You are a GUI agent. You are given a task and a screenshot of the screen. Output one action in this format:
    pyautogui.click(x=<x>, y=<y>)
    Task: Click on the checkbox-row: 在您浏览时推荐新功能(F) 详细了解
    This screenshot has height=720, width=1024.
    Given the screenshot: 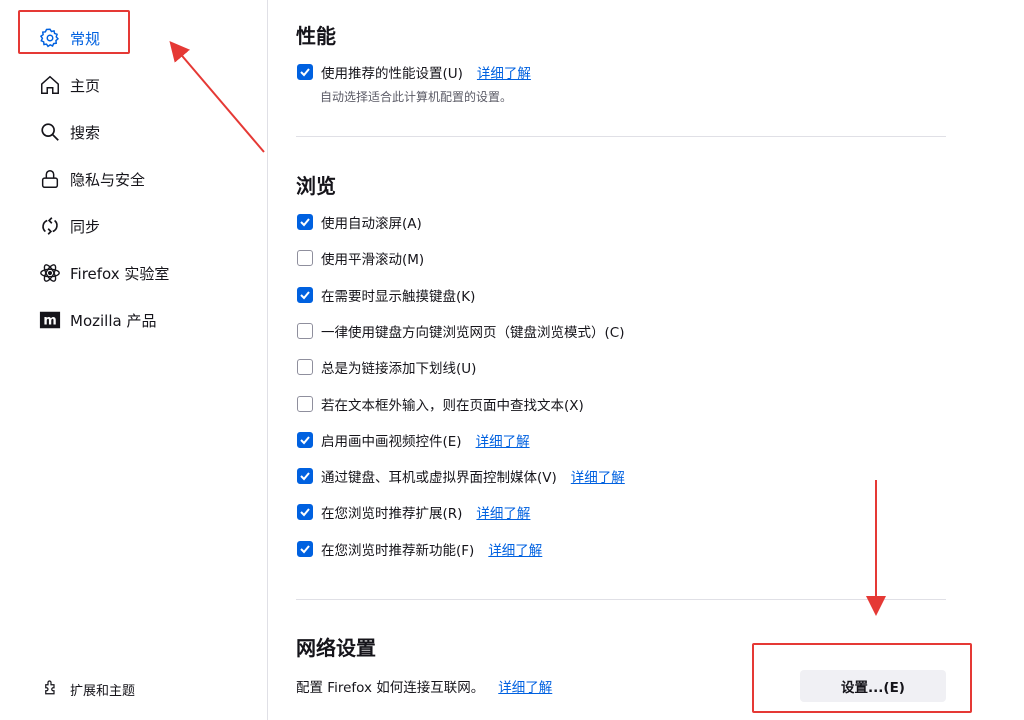 What is the action you would take?
    pyautogui.click(x=419, y=549)
    